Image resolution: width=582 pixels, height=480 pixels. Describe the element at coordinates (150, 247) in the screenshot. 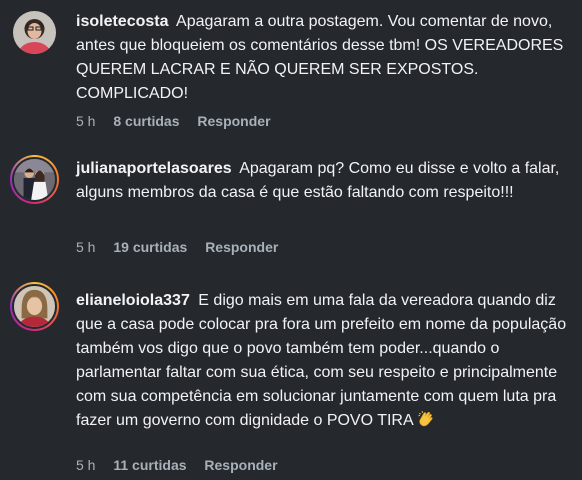

I see `comment-likes: 19 curtidas` at that location.